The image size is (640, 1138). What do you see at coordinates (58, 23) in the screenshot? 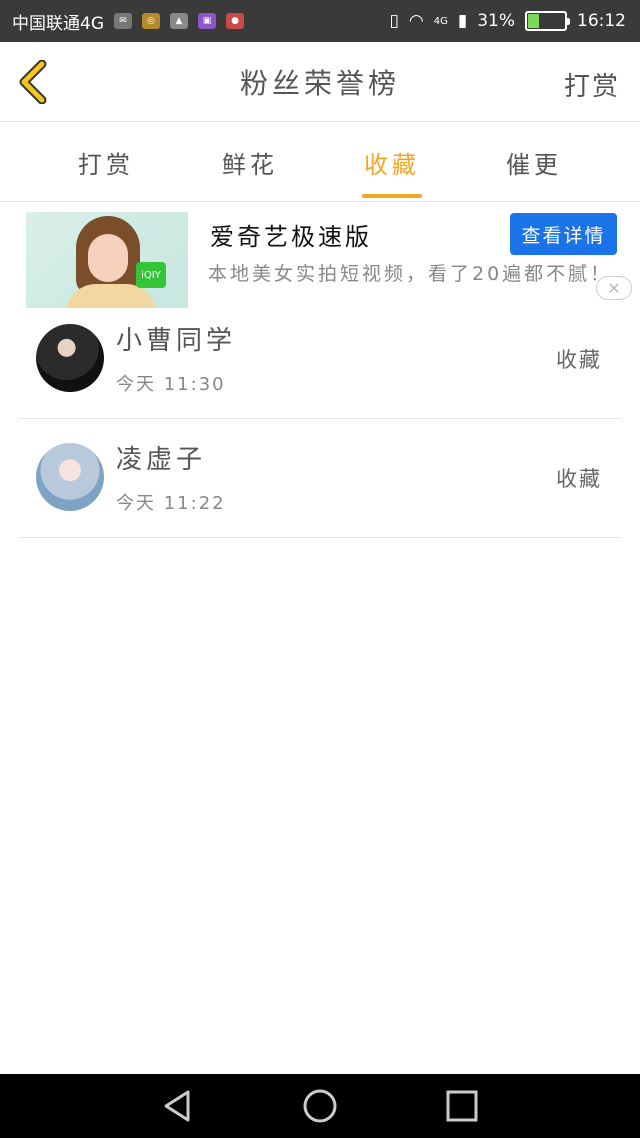
I see `carrier-label: 中国联通4G` at bounding box center [58, 23].